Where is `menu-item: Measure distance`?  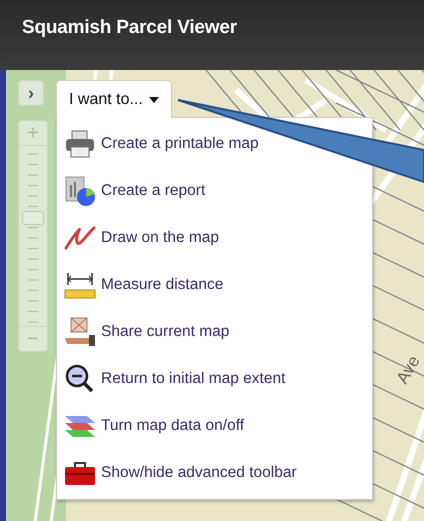
menu-item: Measure distance is located at coordinates (143, 285).